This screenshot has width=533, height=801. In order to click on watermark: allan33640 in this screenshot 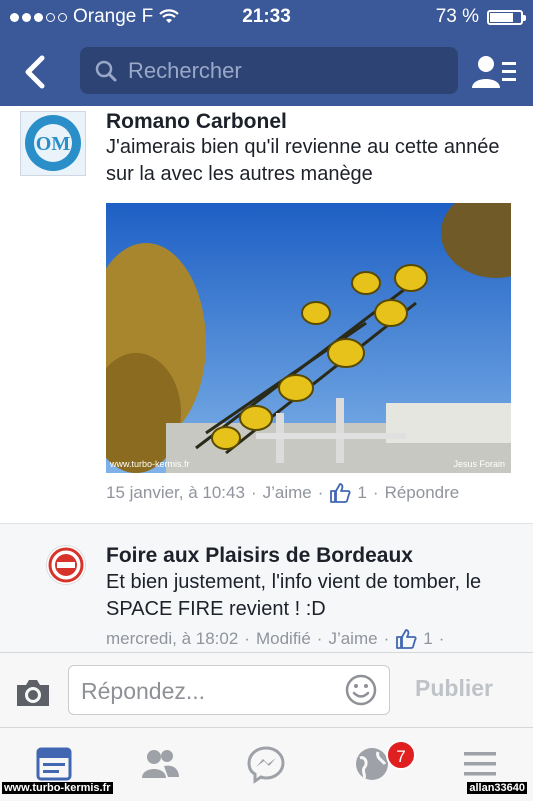, I will do `click(497, 788)`.